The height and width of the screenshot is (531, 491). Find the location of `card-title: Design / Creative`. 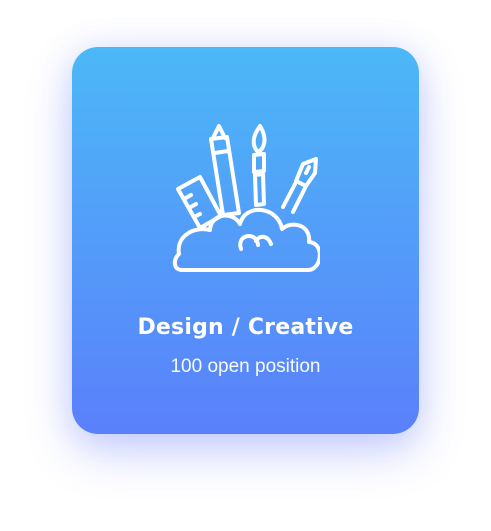

card-title: Design / Creative is located at coordinates (245, 327).